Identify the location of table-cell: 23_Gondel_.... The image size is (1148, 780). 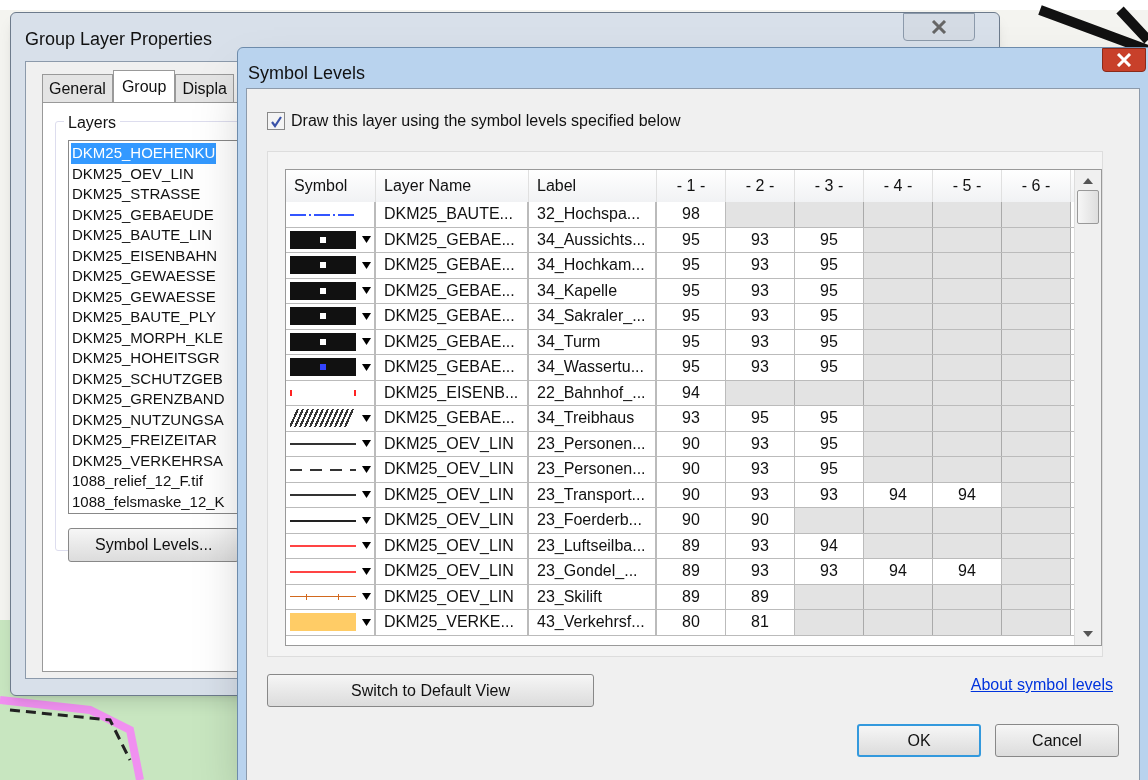
(593, 571).